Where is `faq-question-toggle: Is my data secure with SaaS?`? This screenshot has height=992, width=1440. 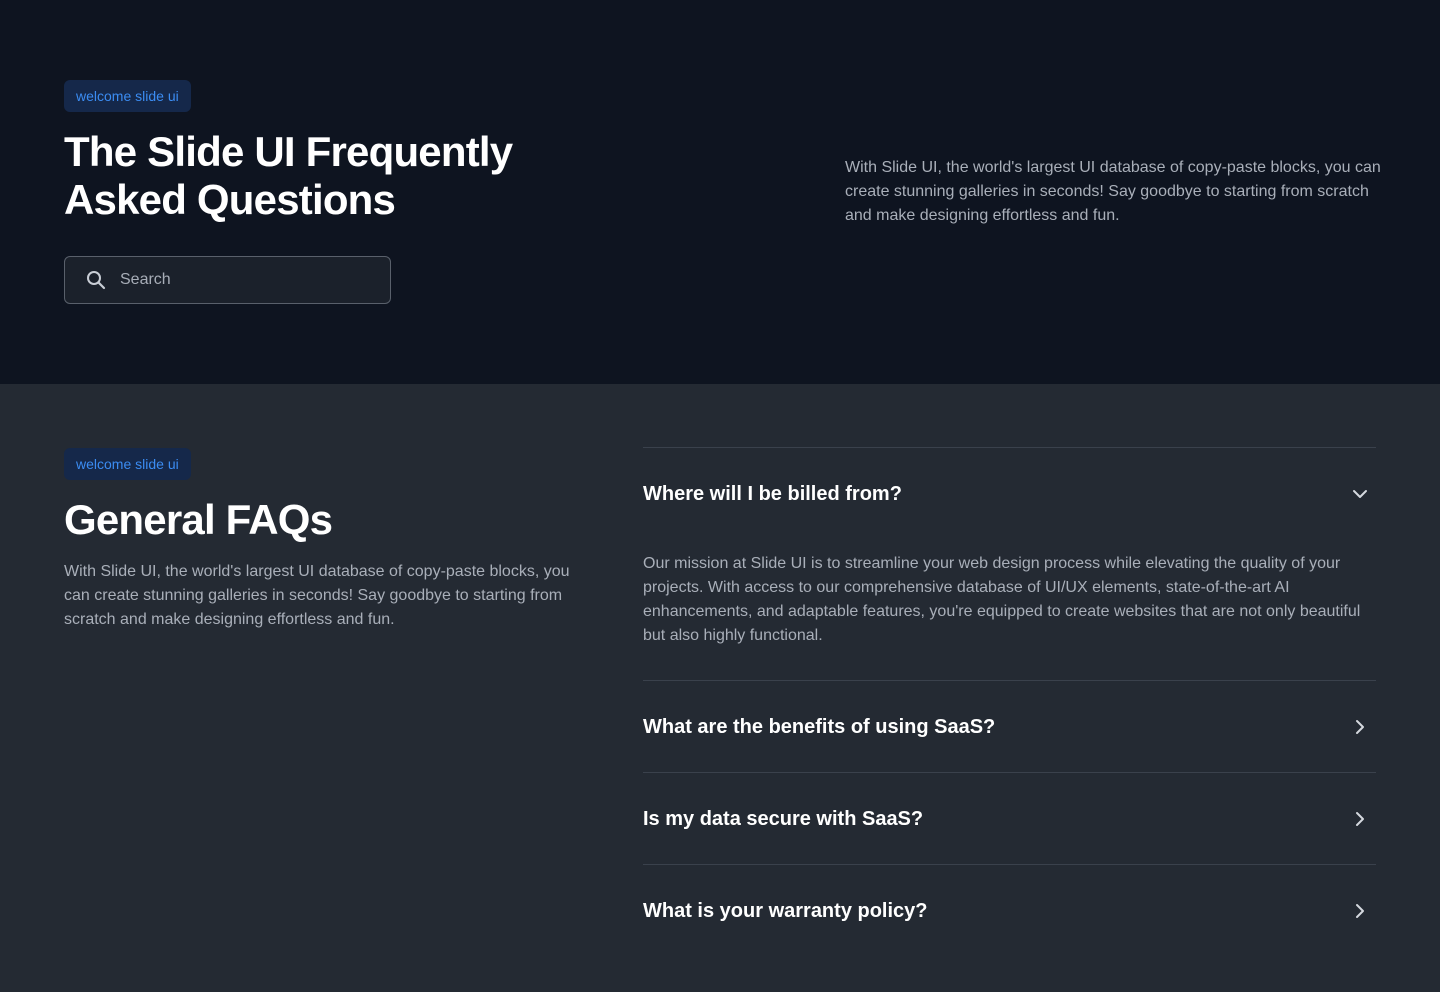 faq-question-toggle: Is my data secure with SaaS? is located at coordinates (1009, 818).